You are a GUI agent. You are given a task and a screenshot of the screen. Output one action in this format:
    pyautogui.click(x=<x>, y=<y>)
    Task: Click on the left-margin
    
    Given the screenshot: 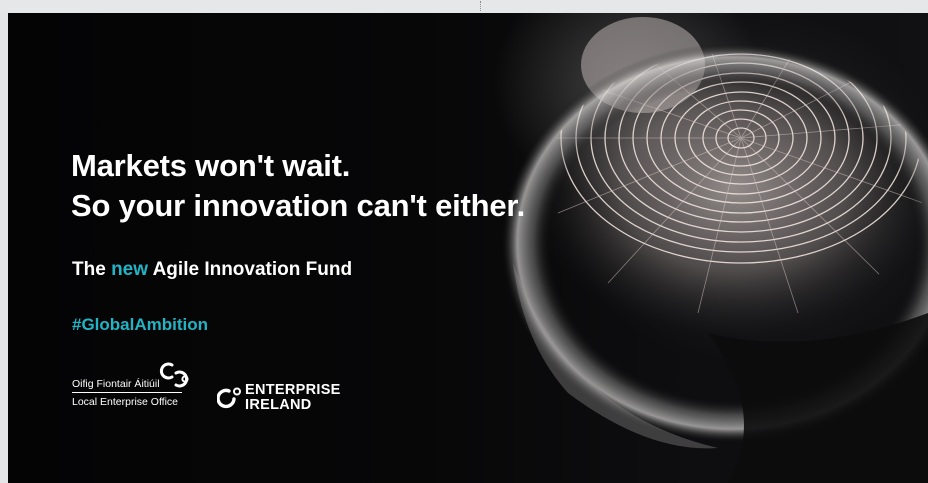 What is the action you would take?
    pyautogui.click(x=4, y=248)
    